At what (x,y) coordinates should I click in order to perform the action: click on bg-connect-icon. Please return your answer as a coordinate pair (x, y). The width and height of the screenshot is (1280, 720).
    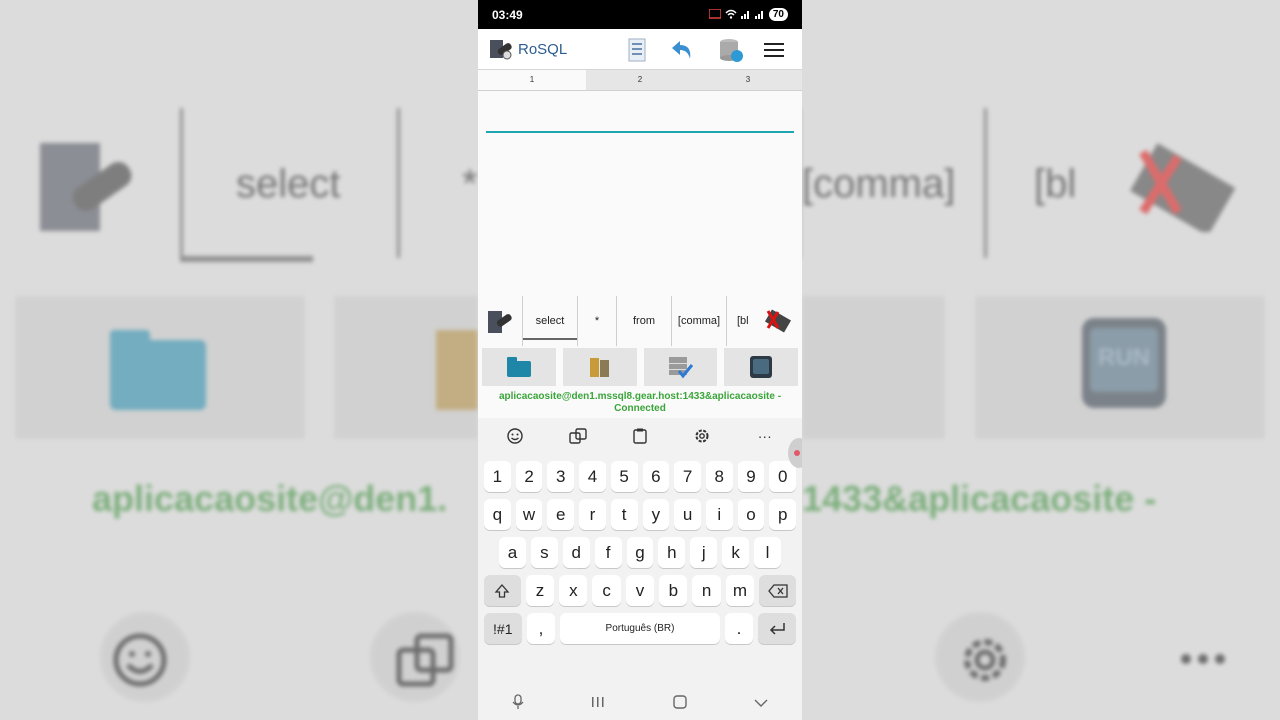
    Looking at the image, I should click on (90, 187).